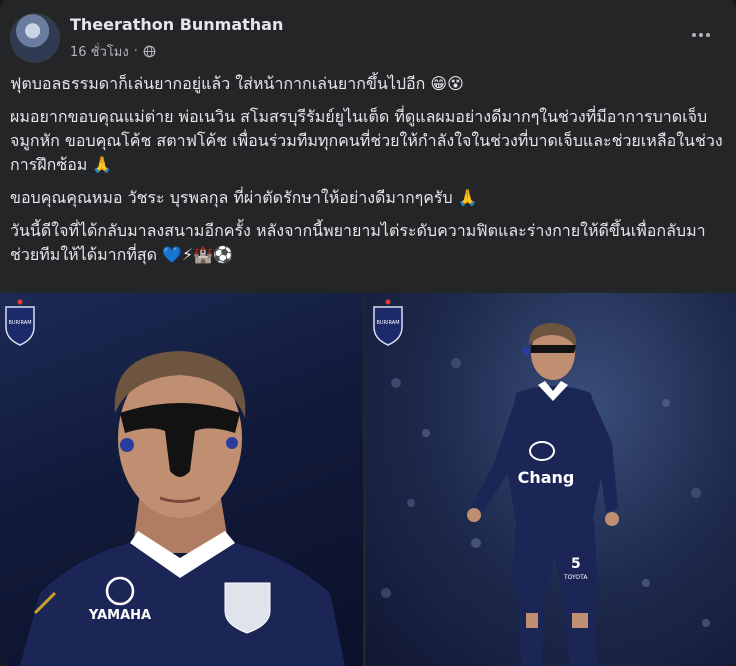 This screenshot has height=666, width=736. I want to click on author-avatar, so click(35, 38).